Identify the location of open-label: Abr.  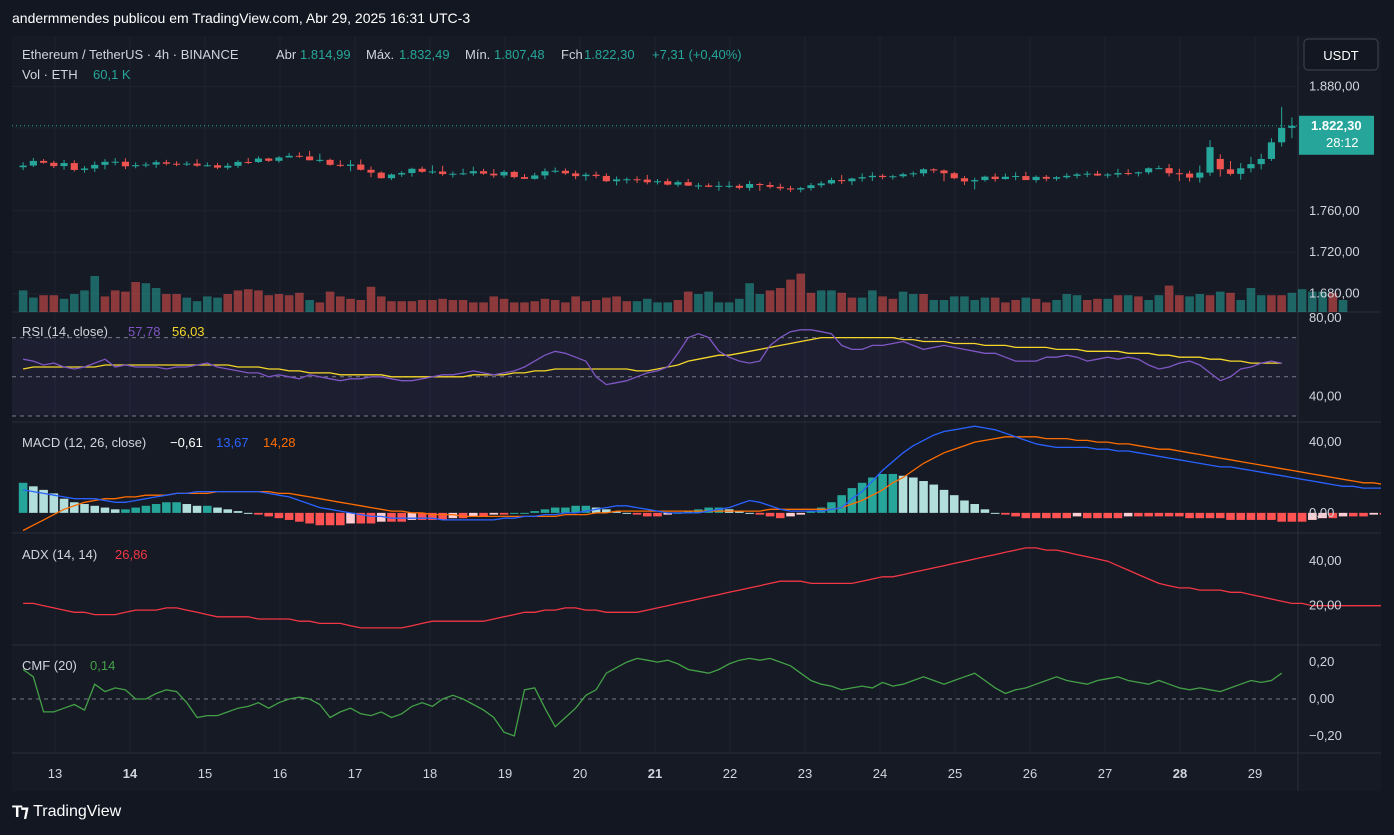
(286, 54).